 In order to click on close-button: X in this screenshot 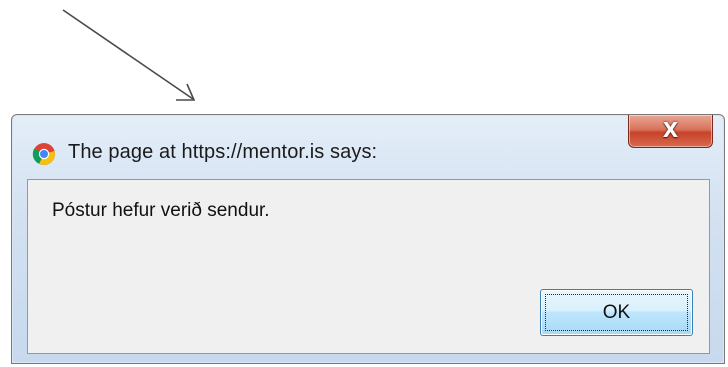, I will do `click(670, 131)`.